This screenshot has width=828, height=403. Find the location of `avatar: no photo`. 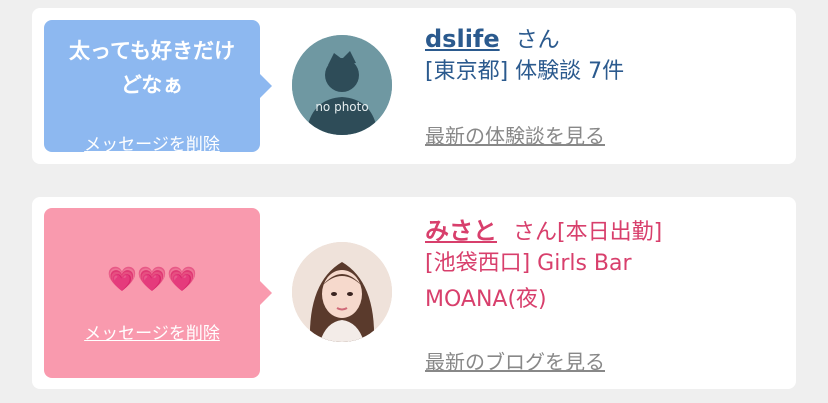

avatar: no photo is located at coordinates (342, 85).